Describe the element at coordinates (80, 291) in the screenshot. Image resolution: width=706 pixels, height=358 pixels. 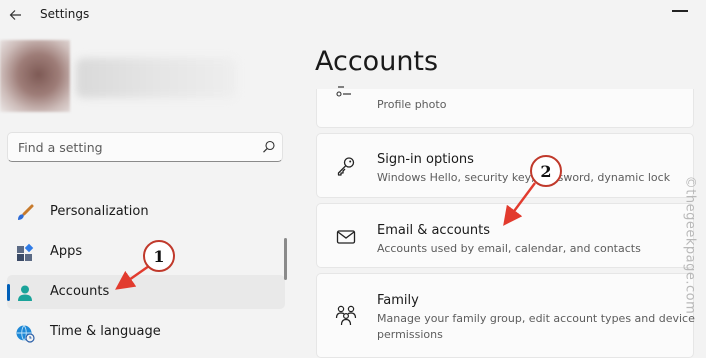
I see `sidebar-item-label: Accounts` at that location.